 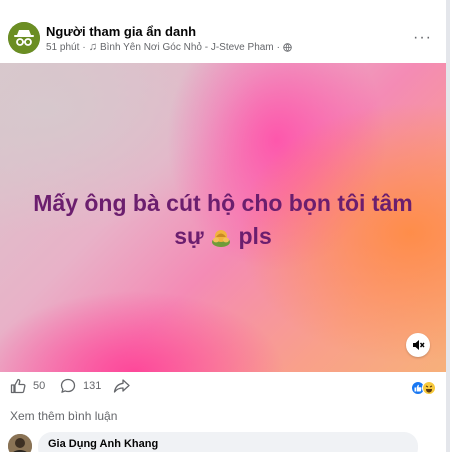 What do you see at coordinates (68, 385) in the screenshot?
I see `comment-icon` at bounding box center [68, 385].